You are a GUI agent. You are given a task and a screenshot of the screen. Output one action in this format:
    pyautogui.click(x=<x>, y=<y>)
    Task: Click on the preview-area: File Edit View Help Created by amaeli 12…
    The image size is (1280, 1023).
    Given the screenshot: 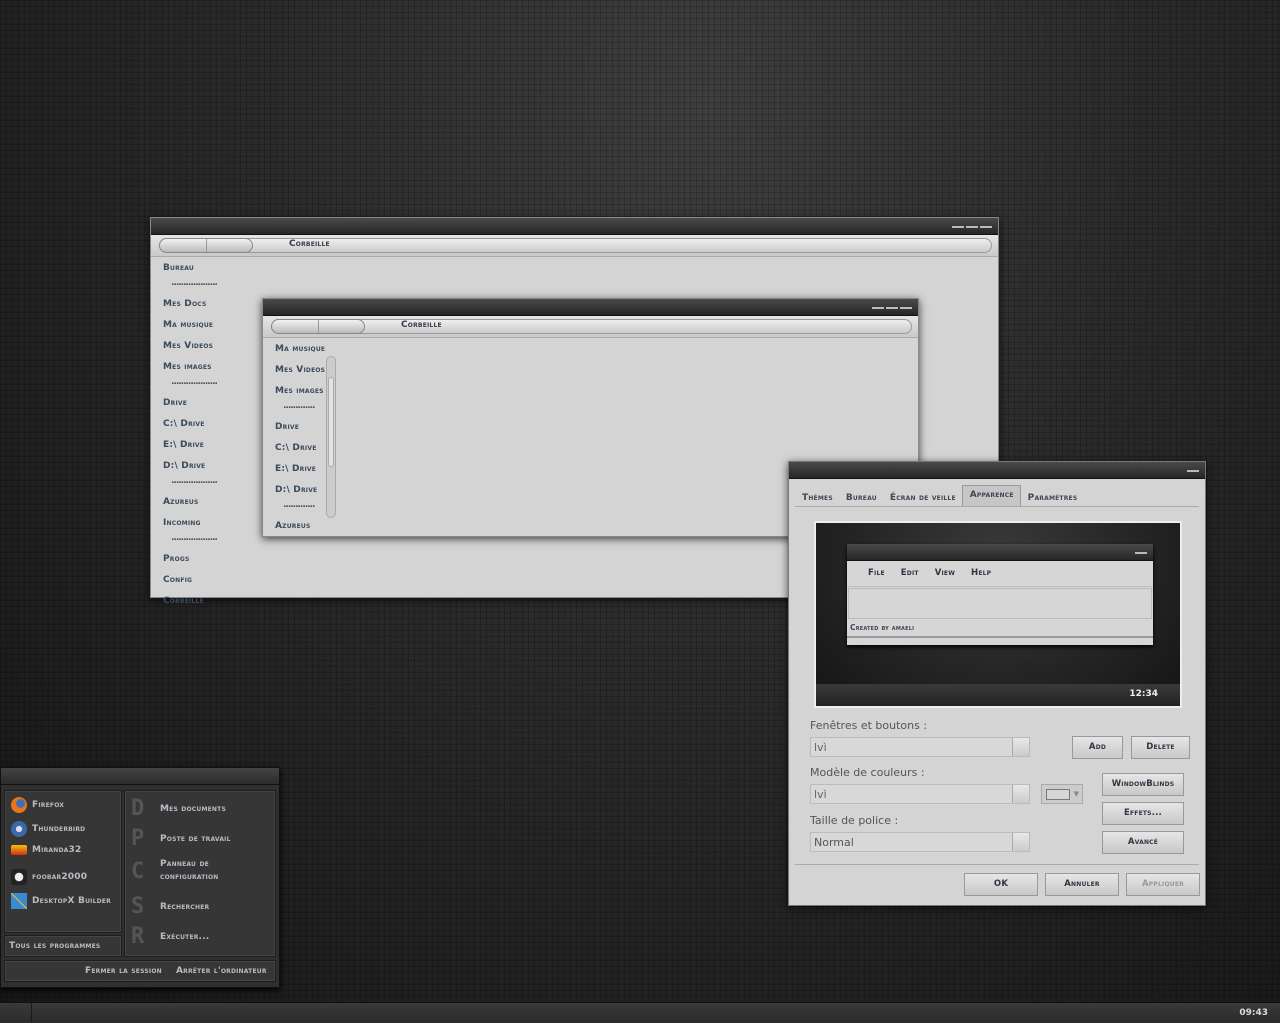 What is the action you would take?
    pyautogui.click(x=998, y=614)
    